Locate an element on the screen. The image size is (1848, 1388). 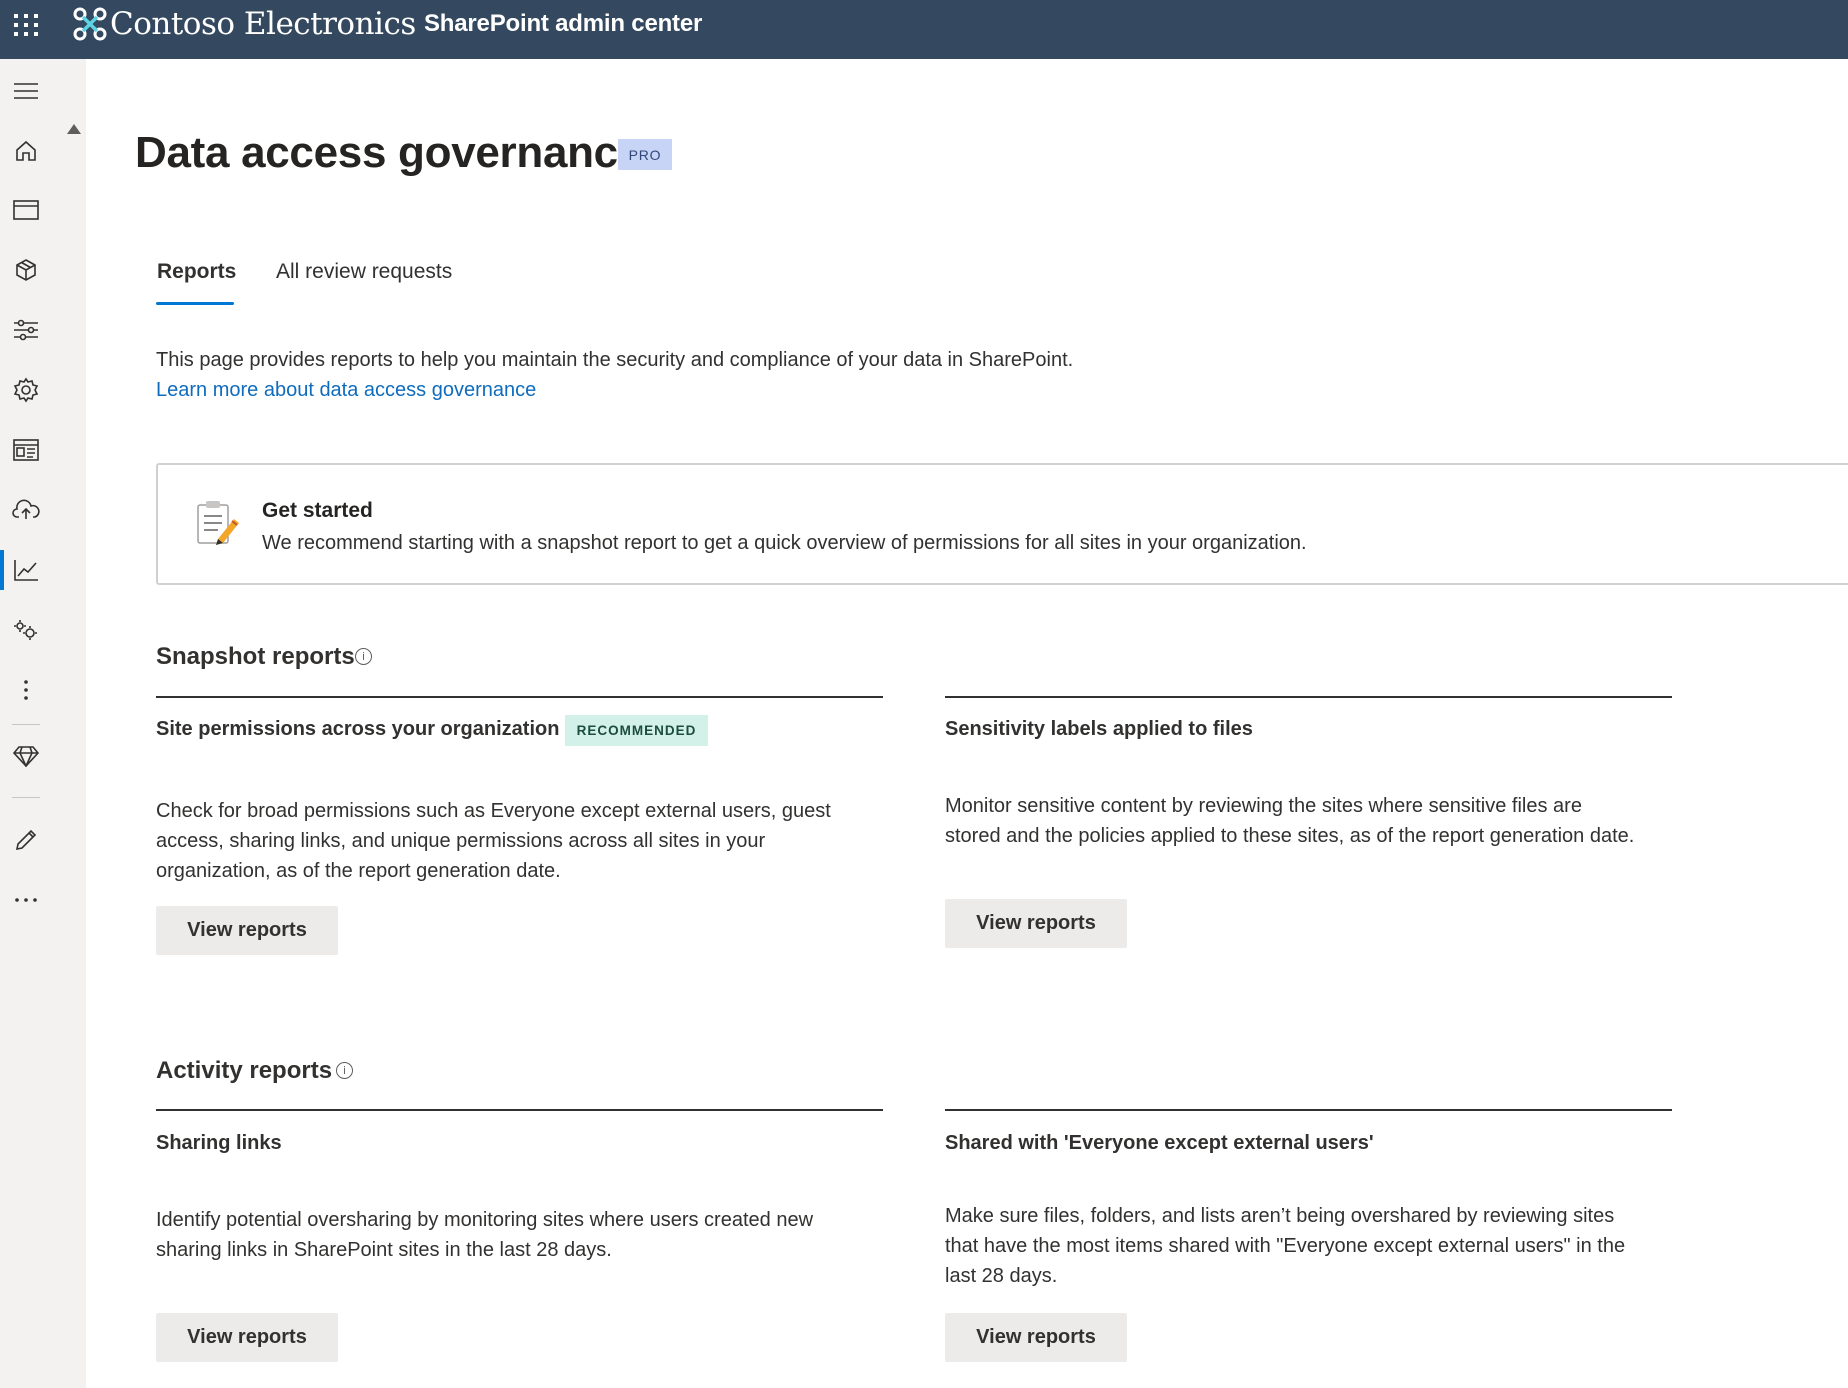
home-icon is located at coordinates (26, 151).